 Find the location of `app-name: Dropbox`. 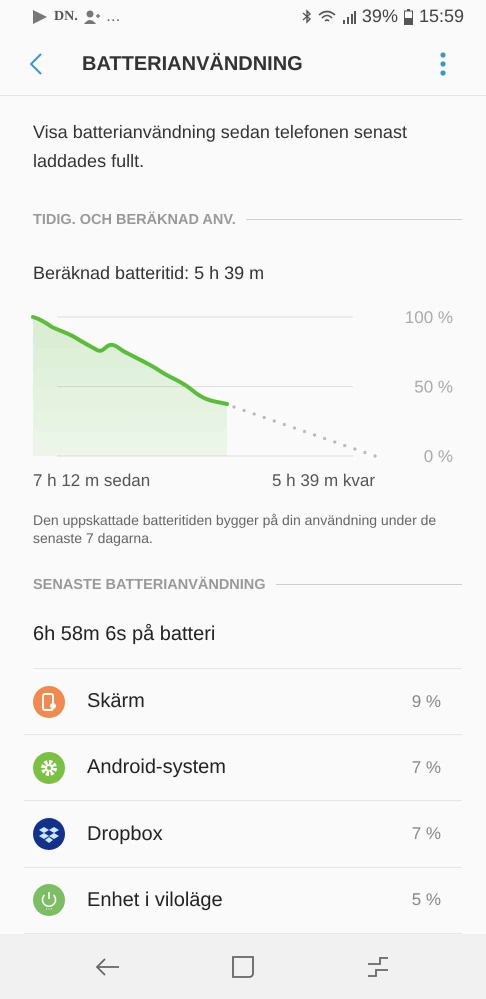

app-name: Dropbox is located at coordinates (125, 834).